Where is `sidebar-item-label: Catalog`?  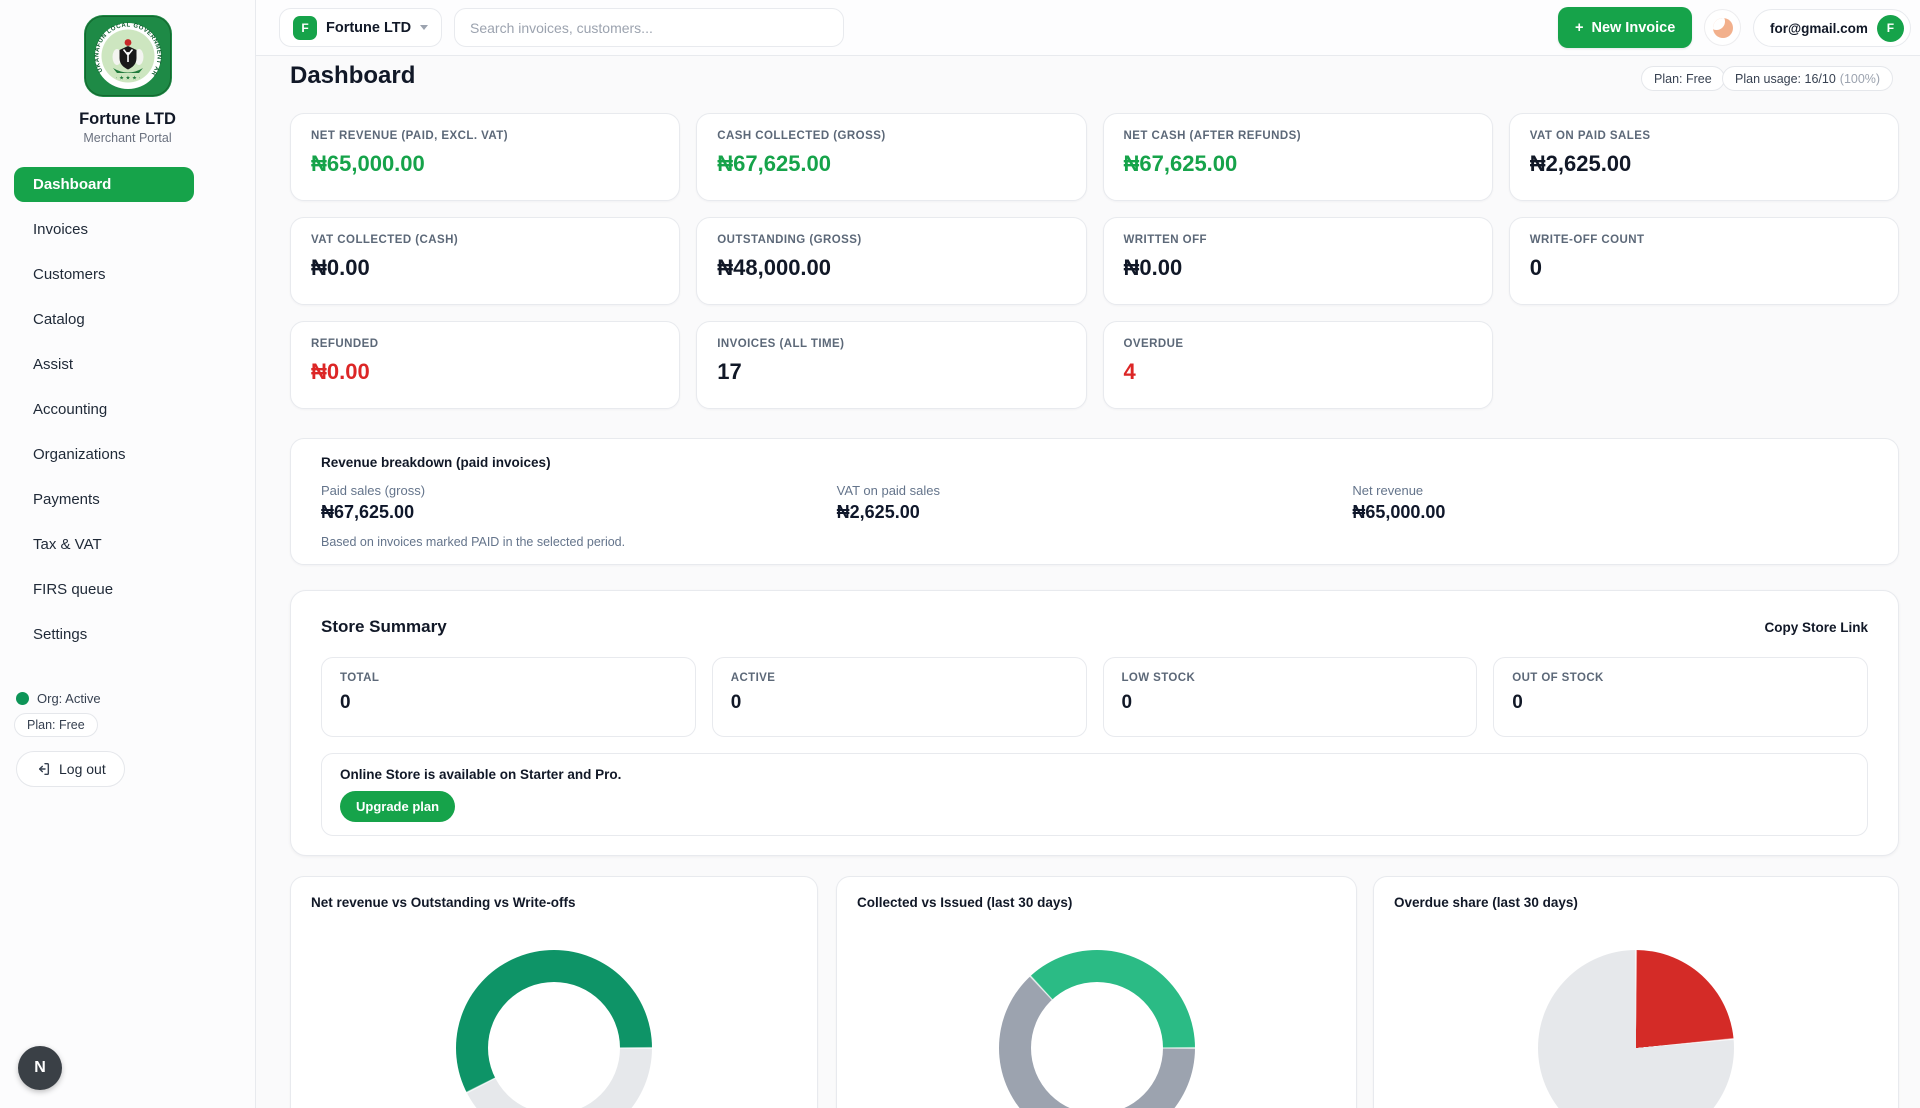 sidebar-item-label: Catalog is located at coordinates (59, 319).